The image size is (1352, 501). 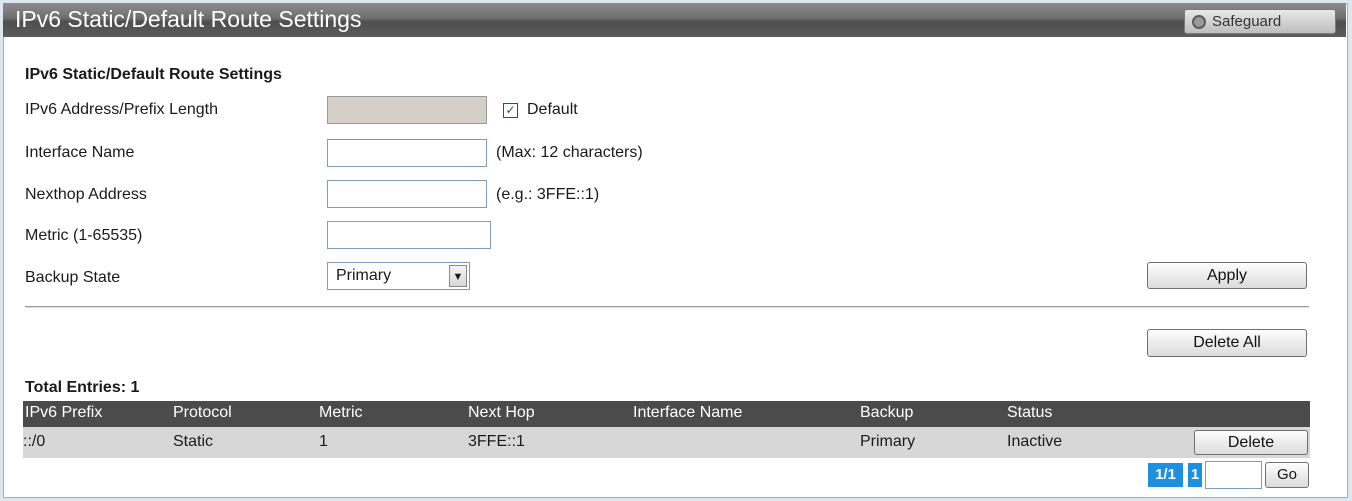 I want to click on column-header-next-hop: Next Hop, so click(x=501, y=412).